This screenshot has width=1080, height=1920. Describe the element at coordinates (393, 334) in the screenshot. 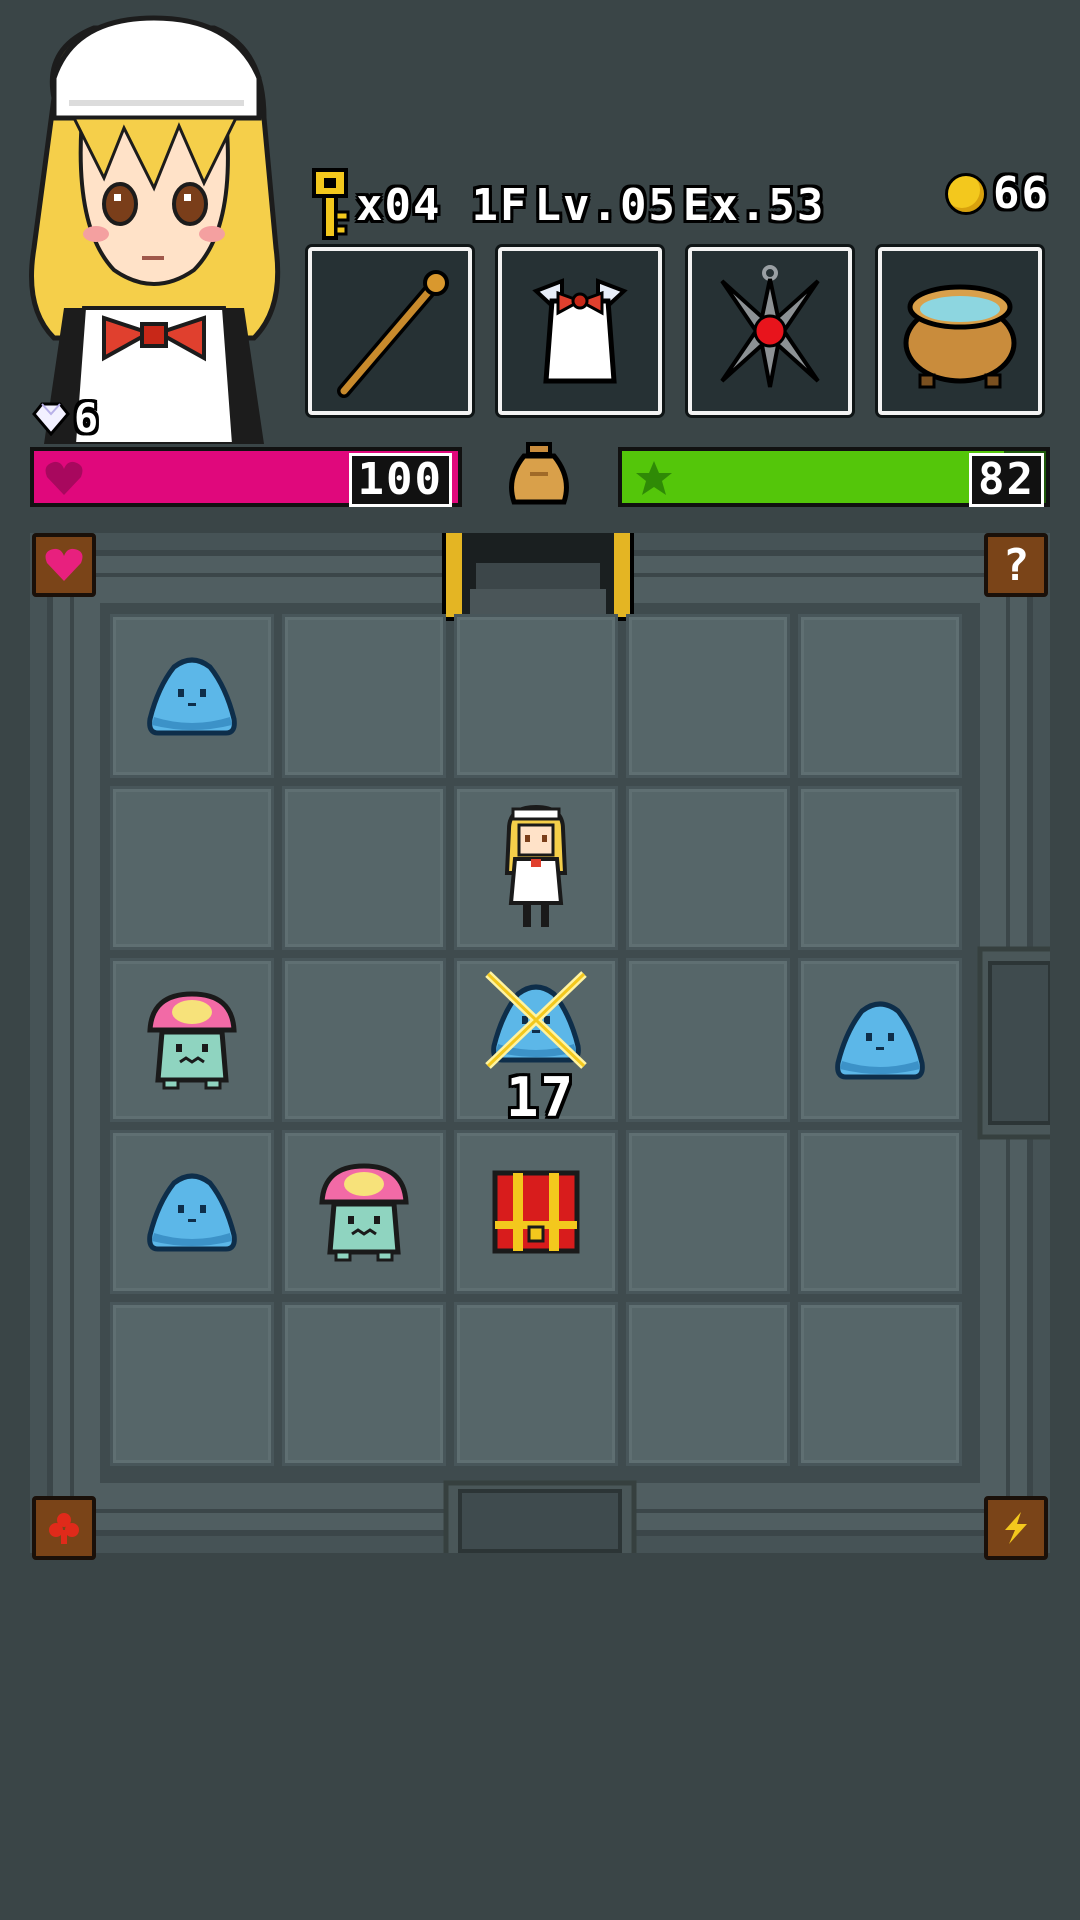

I see `staff-icon` at that location.